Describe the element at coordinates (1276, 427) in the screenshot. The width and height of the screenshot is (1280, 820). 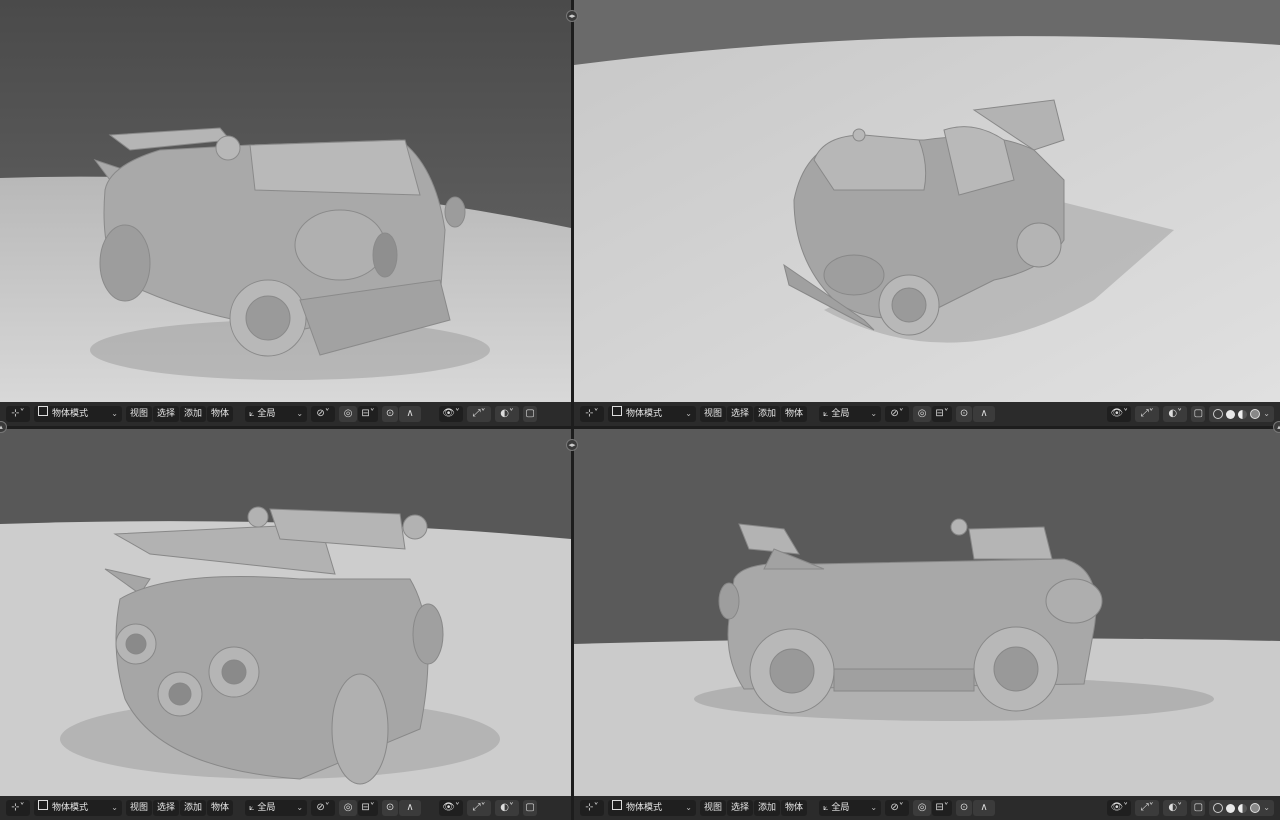
I see `area-split-handle-right: ▴` at that location.